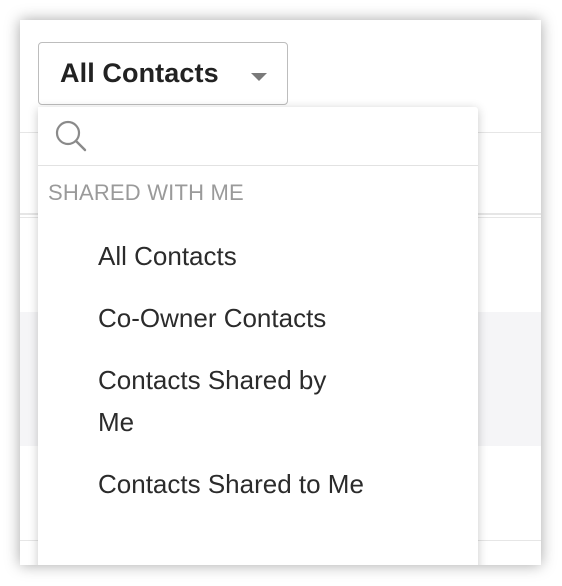  Describe the element at coordinates (259, 77) in the screenshot. I see `chevron-down-icon` at that location.